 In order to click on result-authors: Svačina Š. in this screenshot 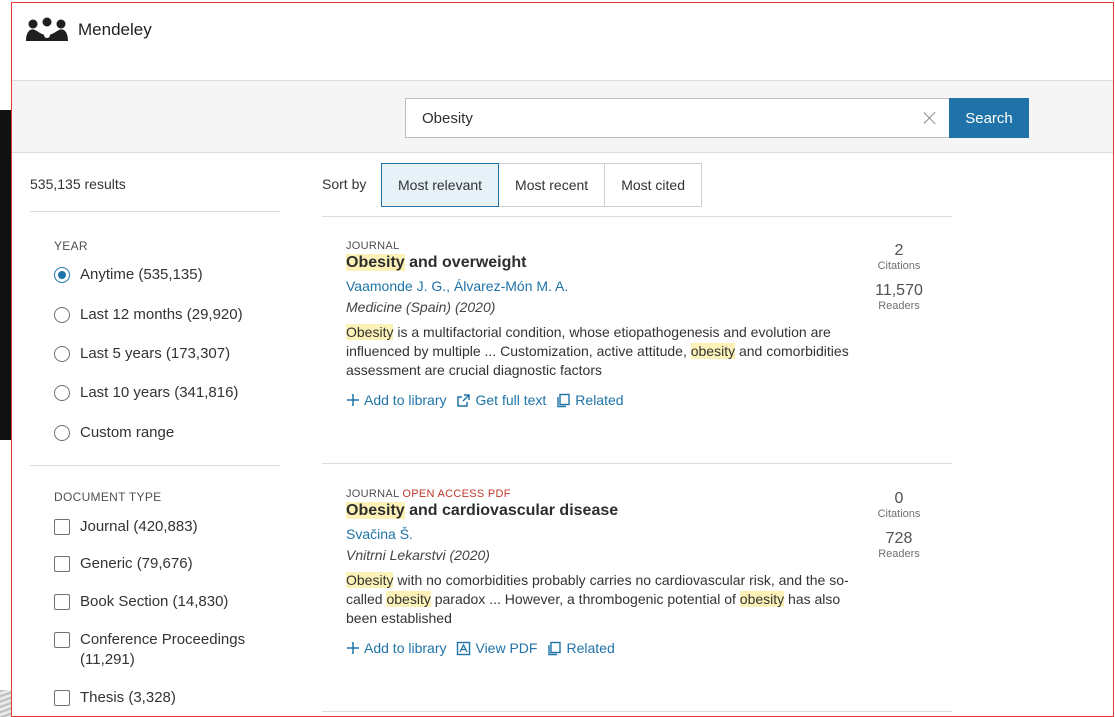, I will do `click(646, 534)`.